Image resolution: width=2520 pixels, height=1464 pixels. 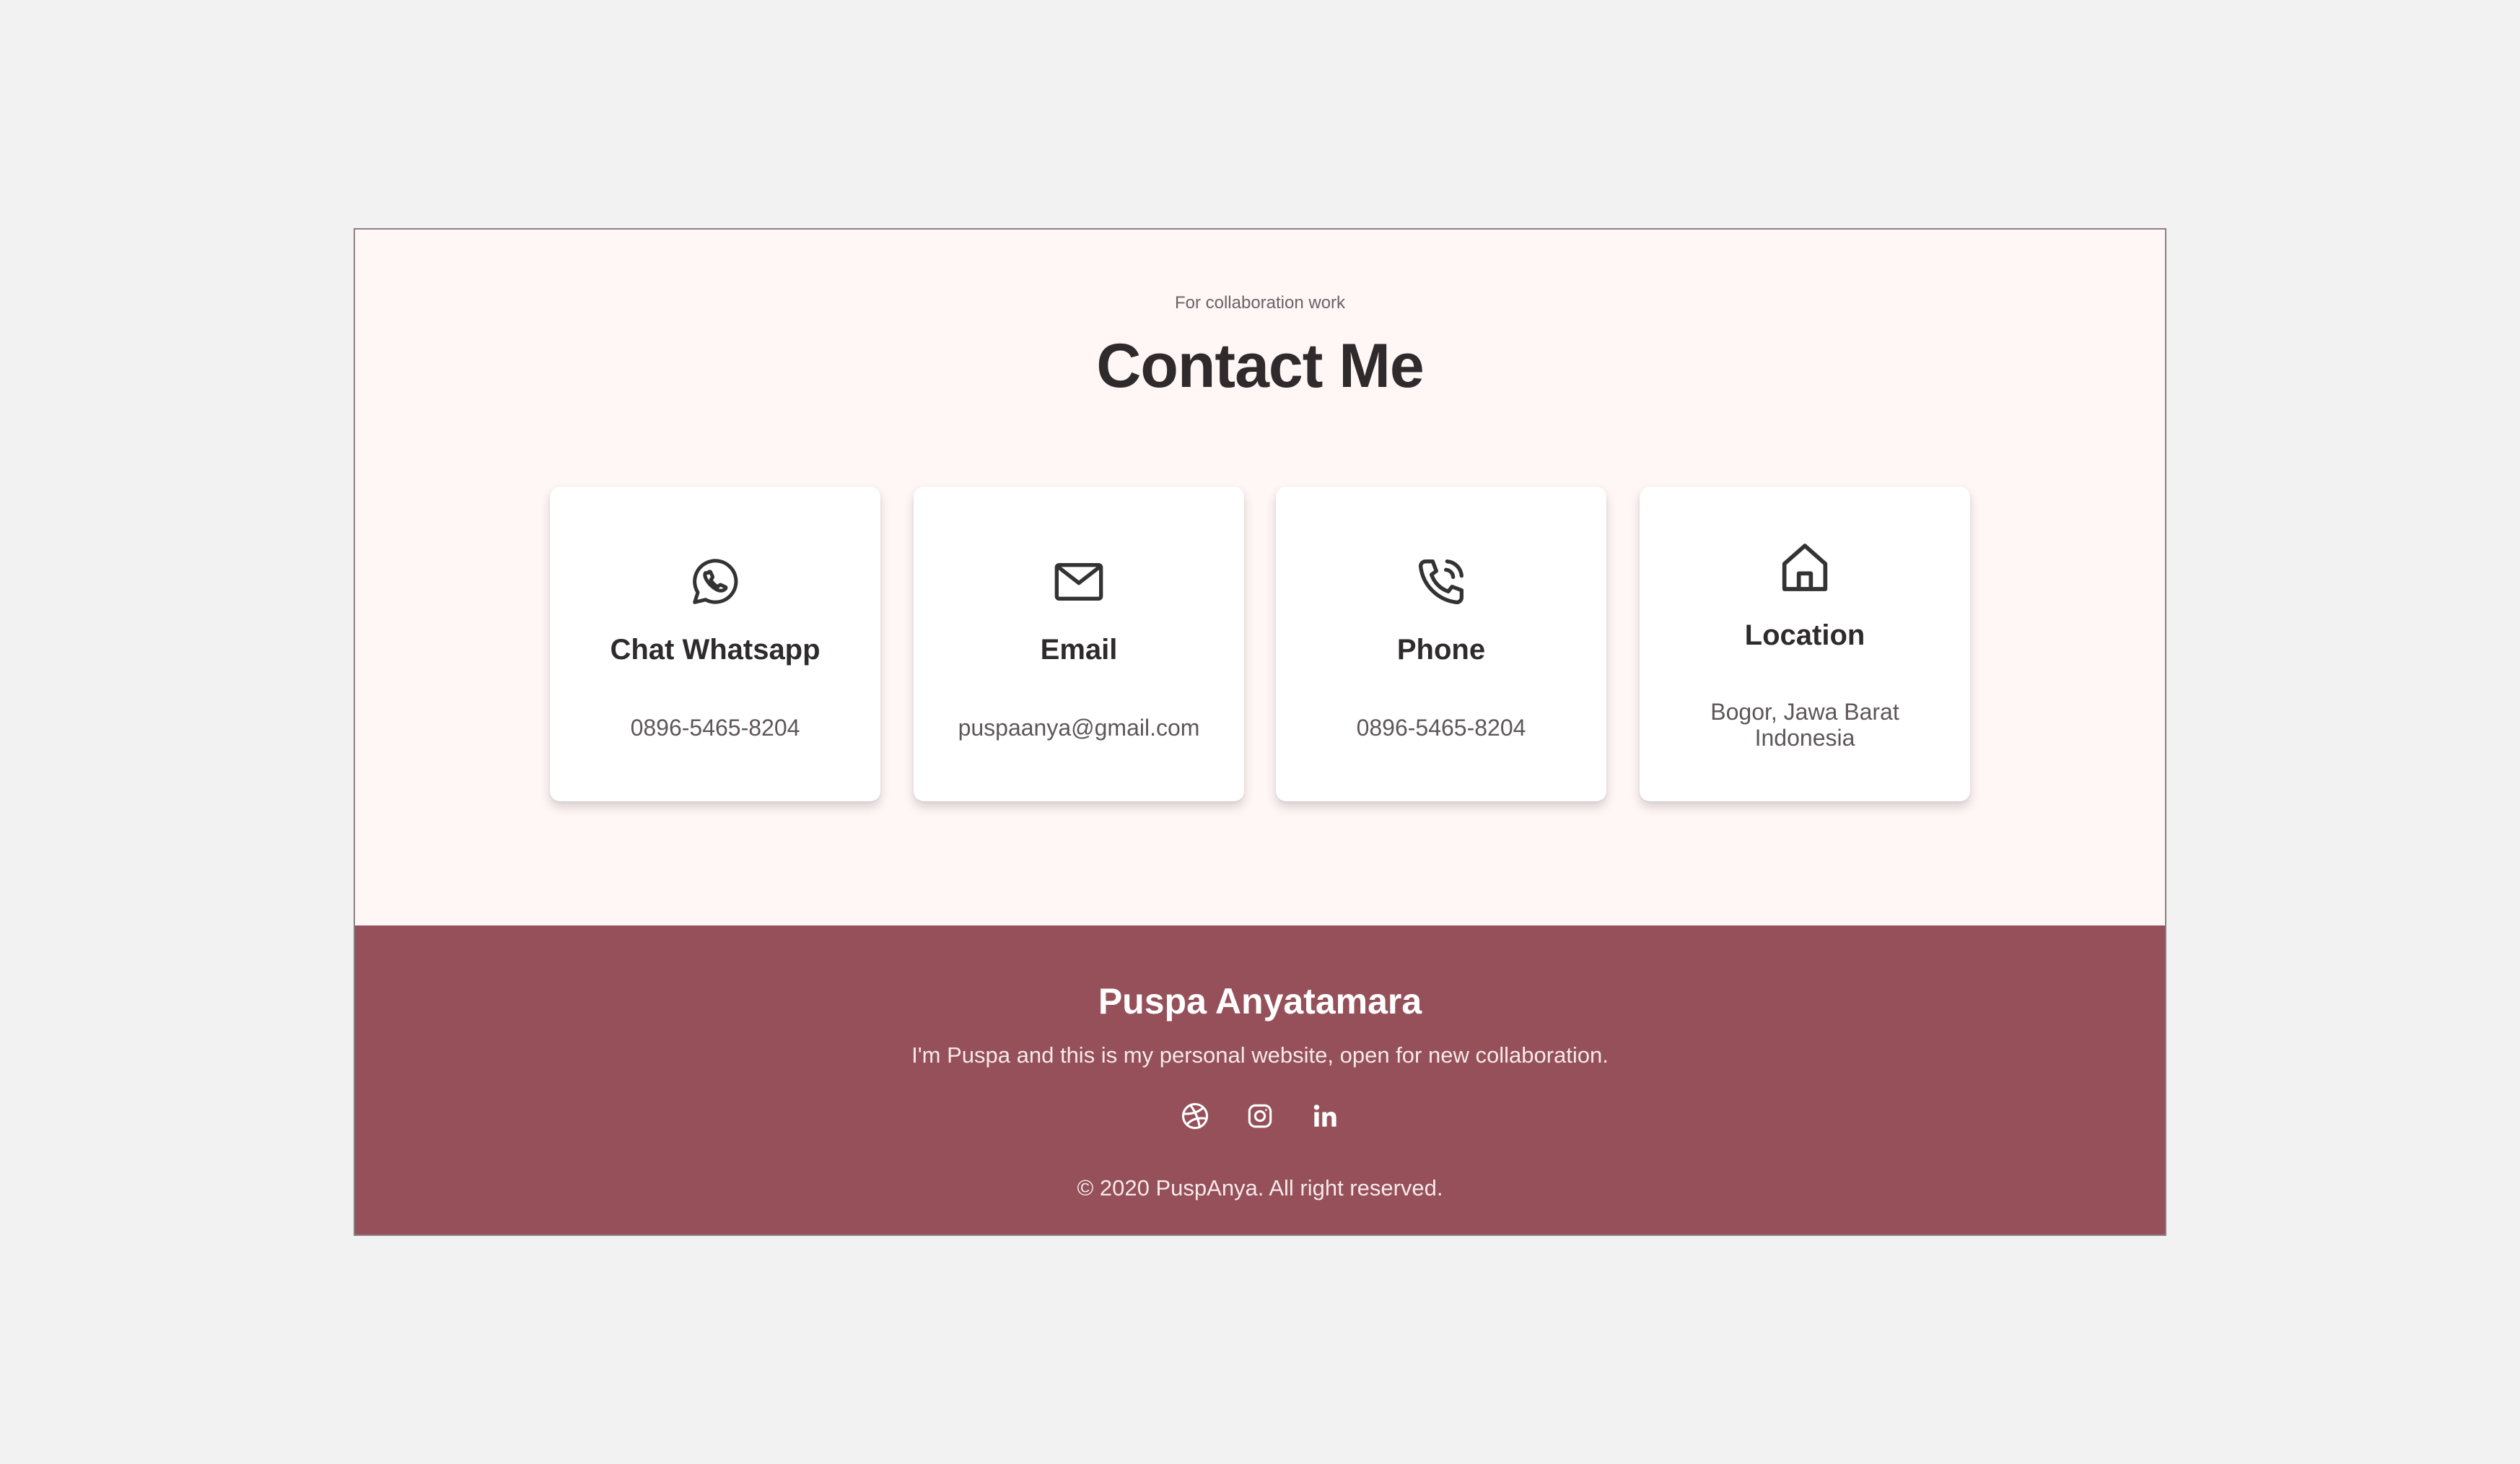 I want to click on contact-card-phone: Phone 0896-5465-8204, so click(x=1441, y=644).